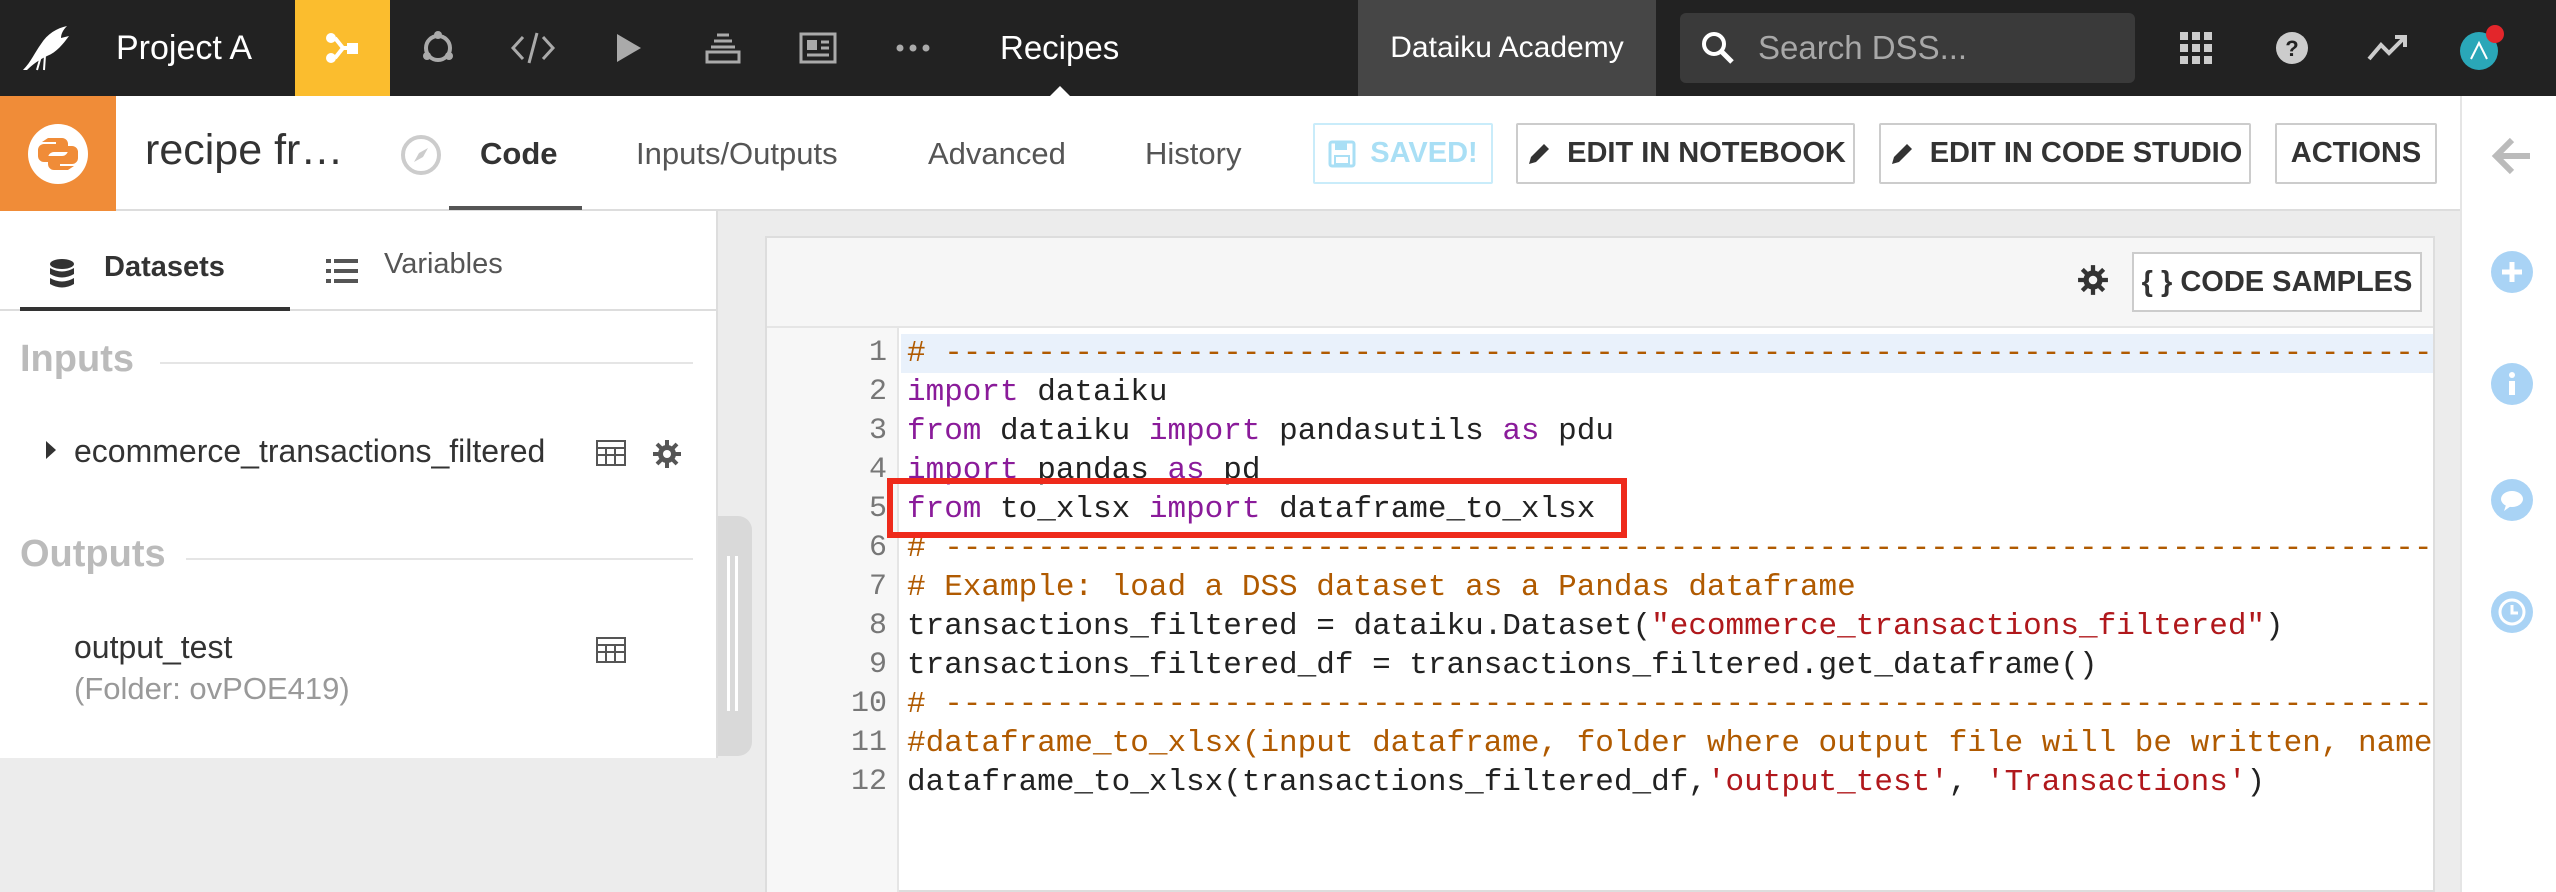  What do you see at coordinates (877, 392) in the screenshot?
I see `line-number: 2` at bounding box center [877, 392].